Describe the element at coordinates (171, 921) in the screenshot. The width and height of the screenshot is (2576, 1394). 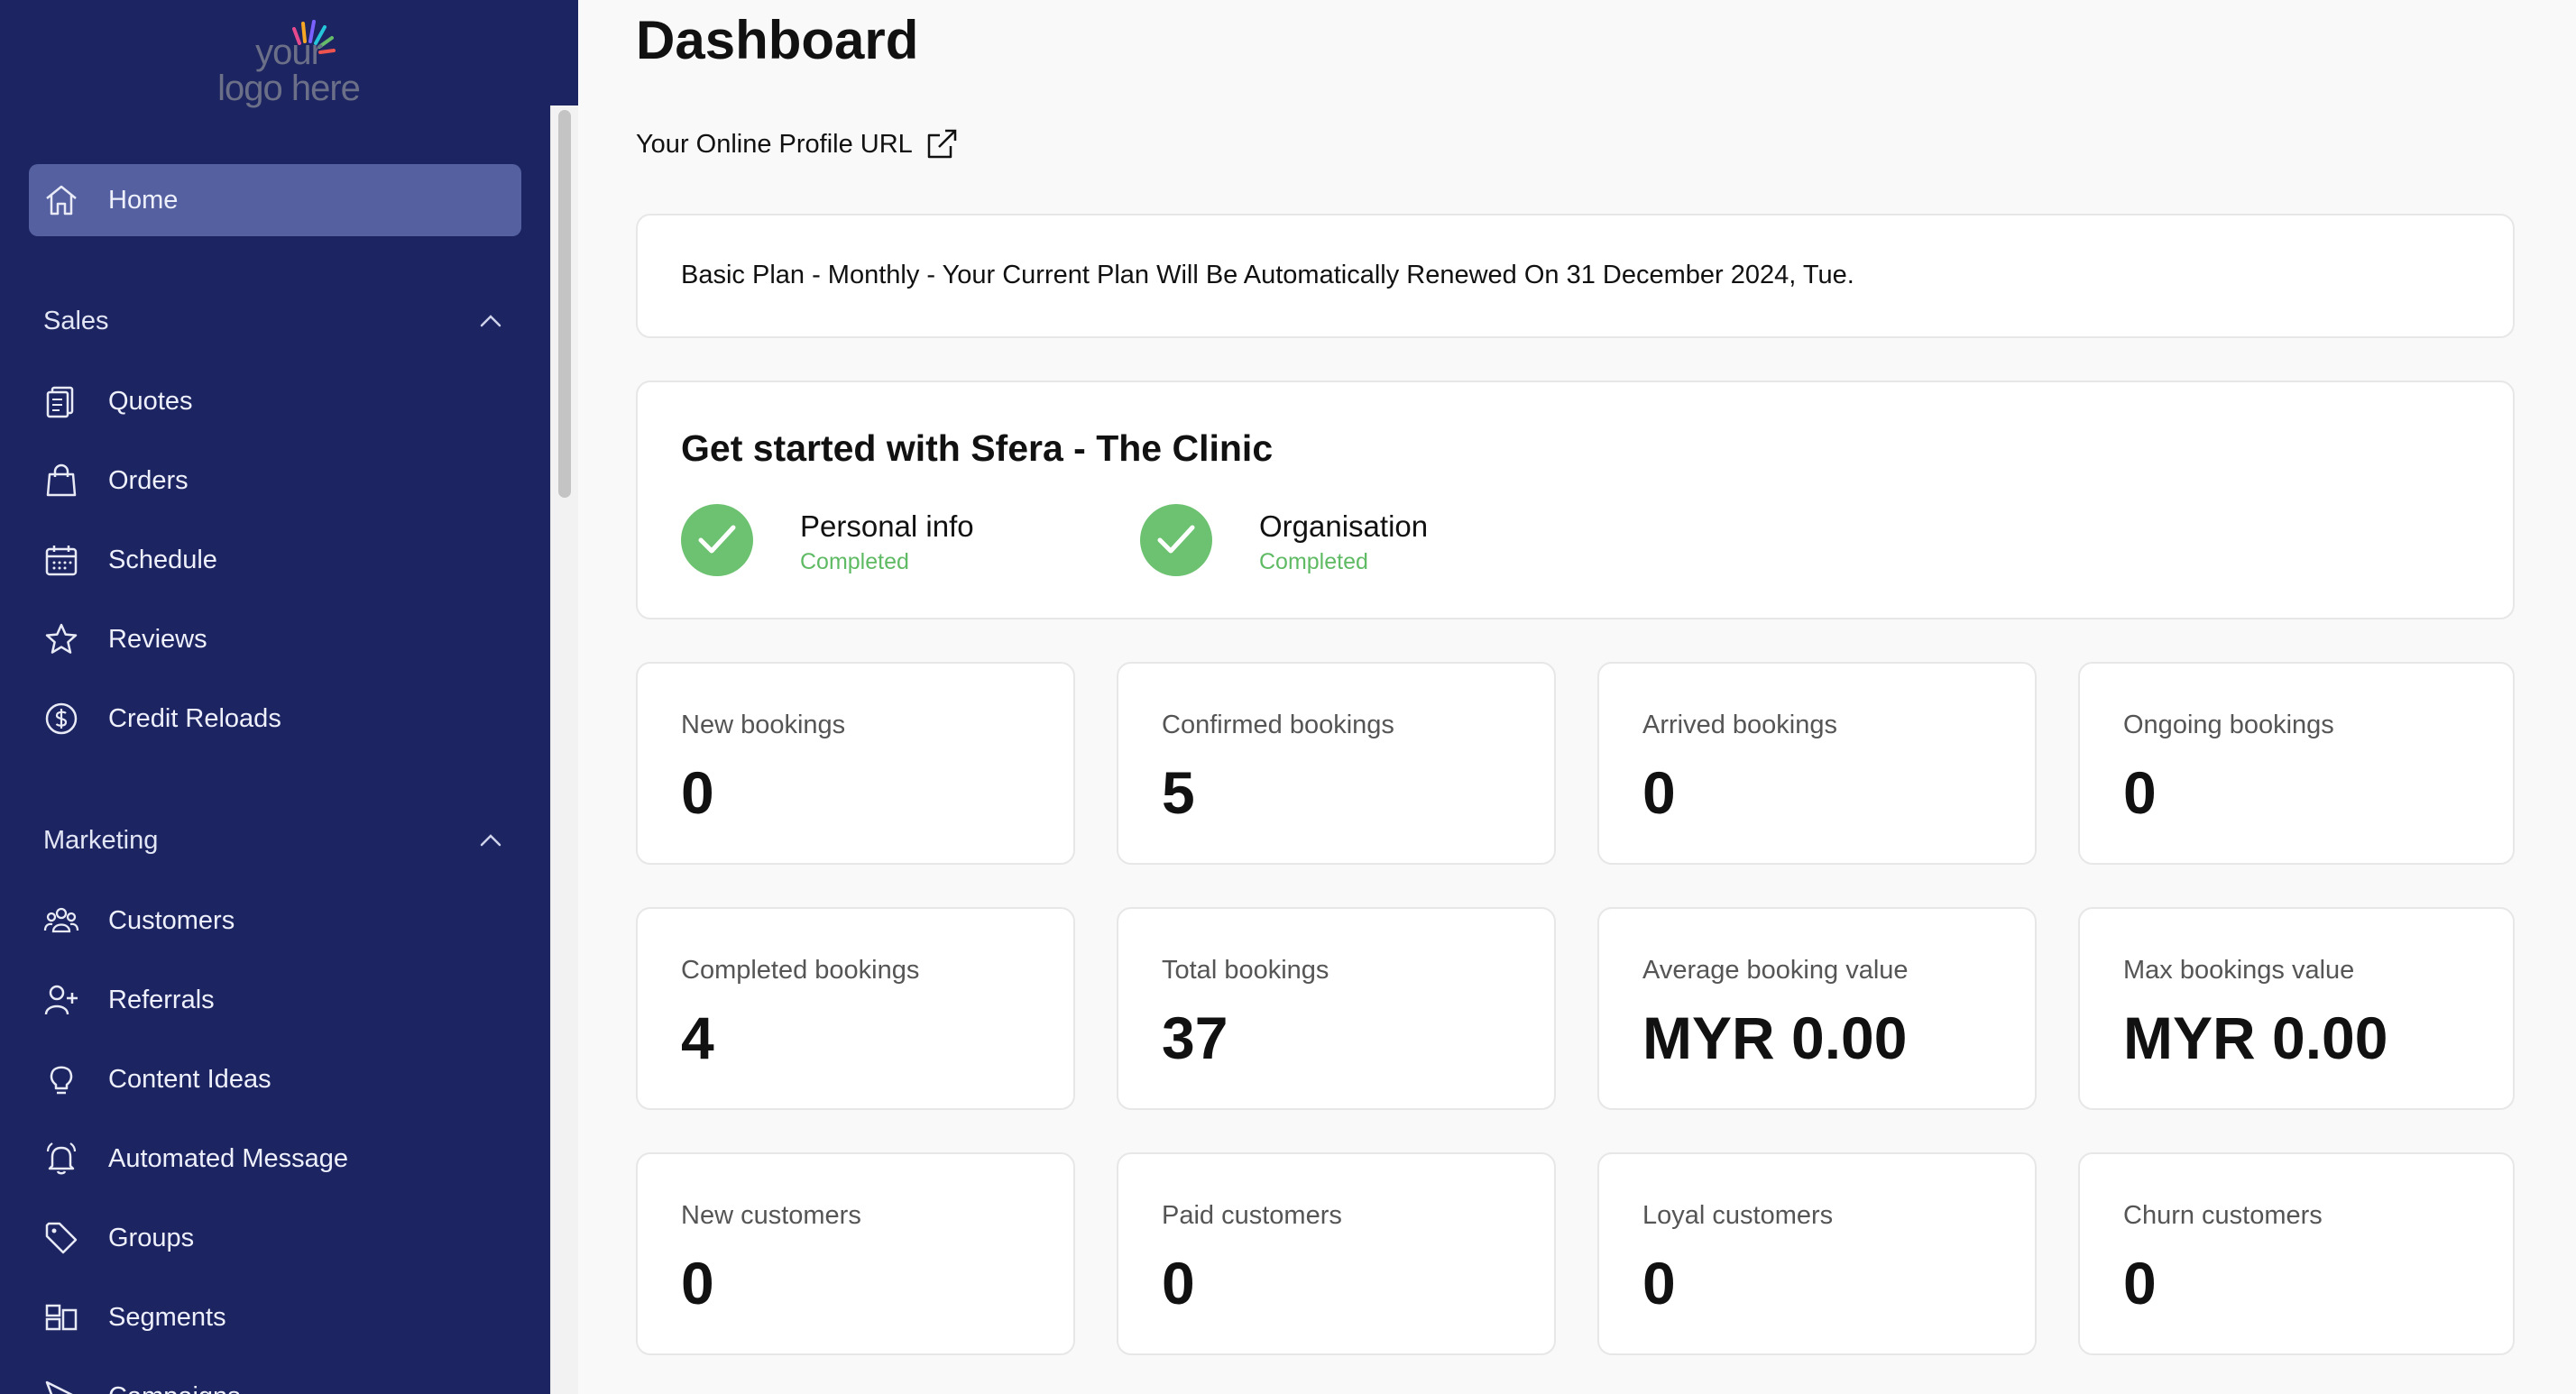
I see `sidebar-item-label: Customers` at that location.